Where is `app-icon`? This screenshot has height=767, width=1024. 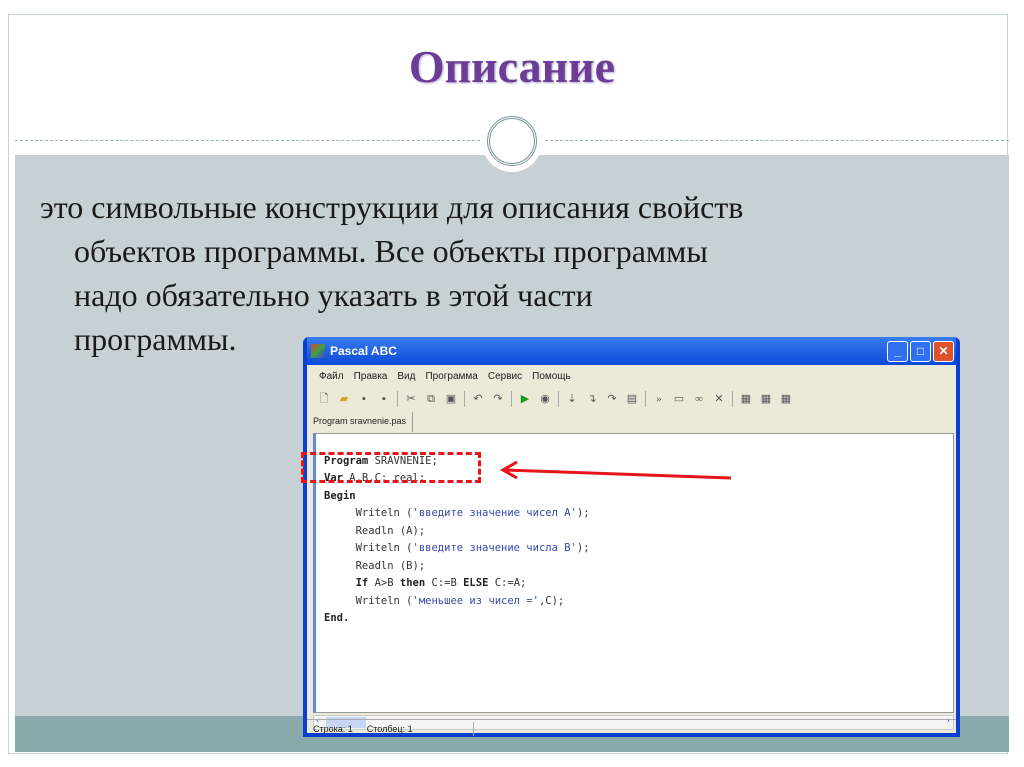
app-icon is located at coordinates (318, 351).